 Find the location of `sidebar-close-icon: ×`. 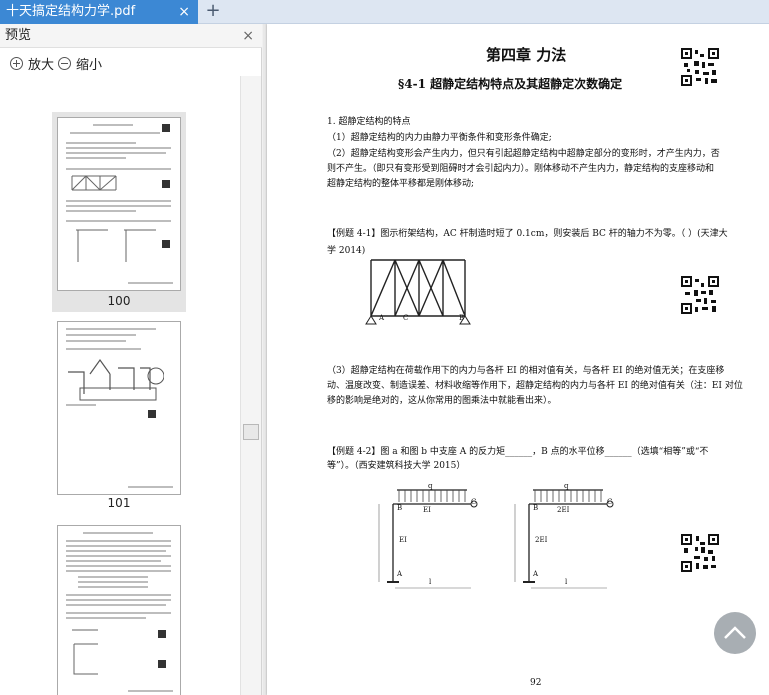

sidebar-close-icon: × is located at coordinates (248, 36).